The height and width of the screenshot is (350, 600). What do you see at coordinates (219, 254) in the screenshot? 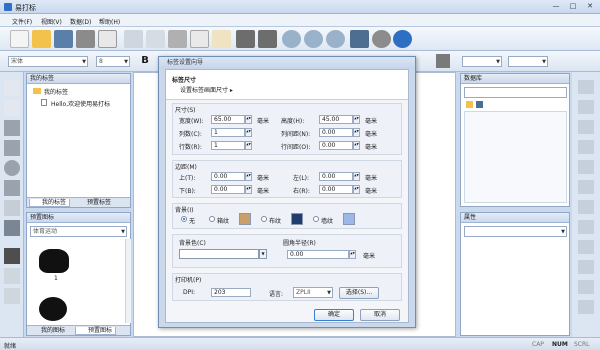
I see `bgcolor-picker` at bounding box center [219, 254].